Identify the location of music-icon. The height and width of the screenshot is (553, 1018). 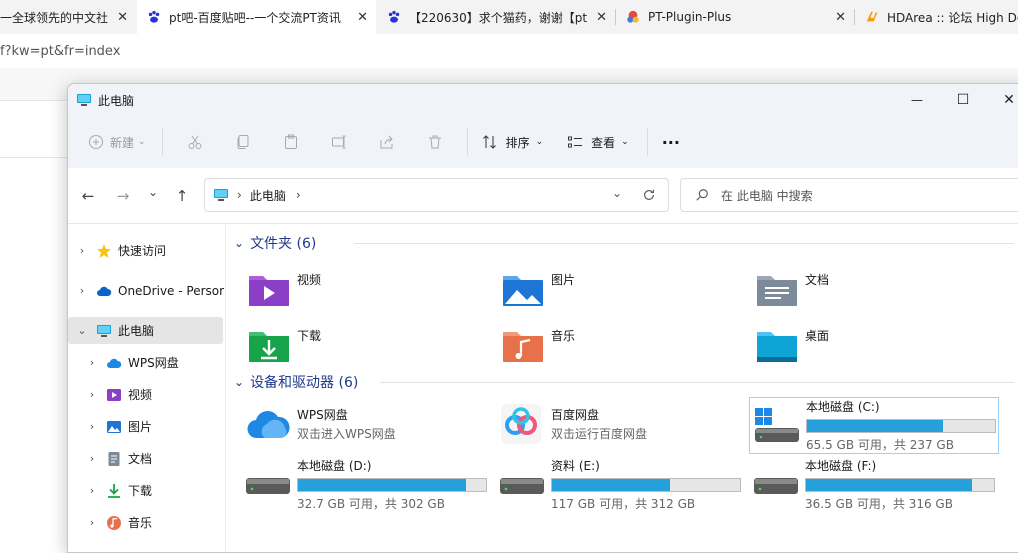
(114, 522).